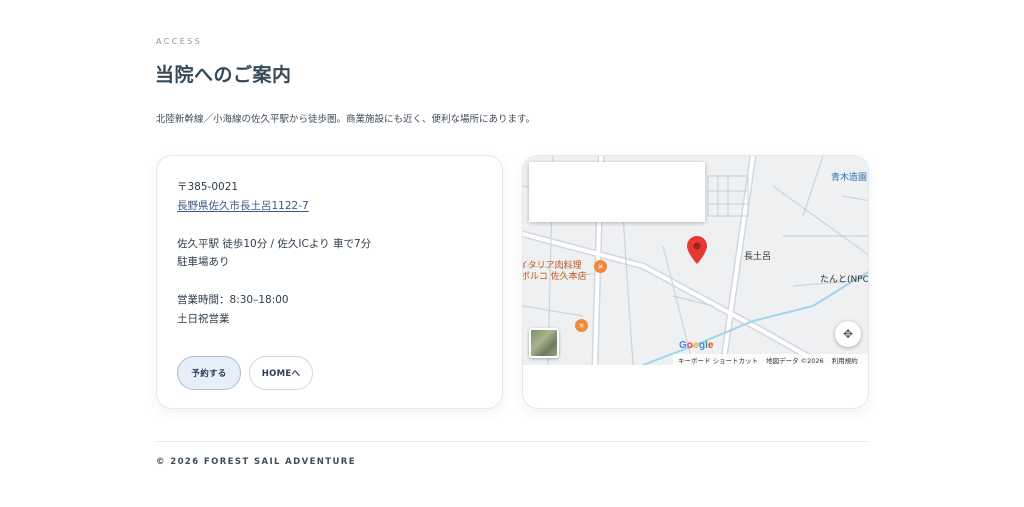  What do you see at coordinates (209, 373) in the screenshot?
I see `reserve-button: 予約する` at bounding box center [209, 373].